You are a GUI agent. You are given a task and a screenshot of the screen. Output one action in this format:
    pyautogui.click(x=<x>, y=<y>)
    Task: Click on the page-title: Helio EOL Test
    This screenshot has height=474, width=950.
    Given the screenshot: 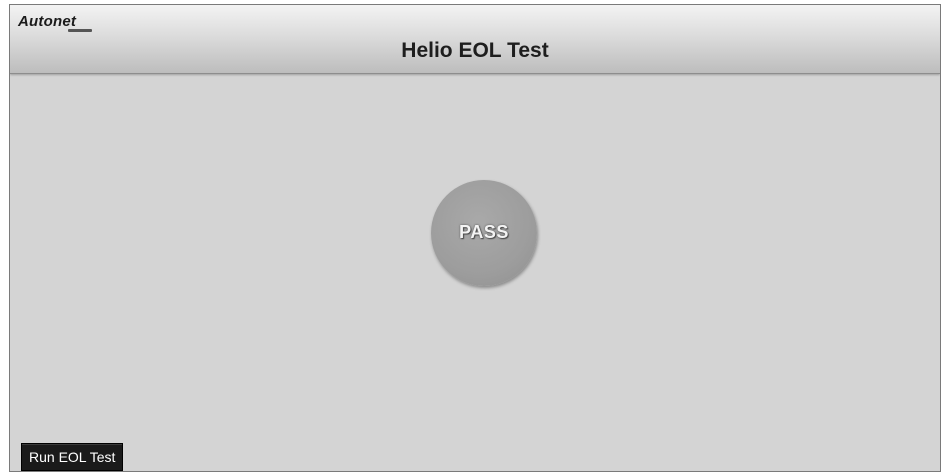 What is the action you would take?
    pyautogui.click(x=475, y=50)
    